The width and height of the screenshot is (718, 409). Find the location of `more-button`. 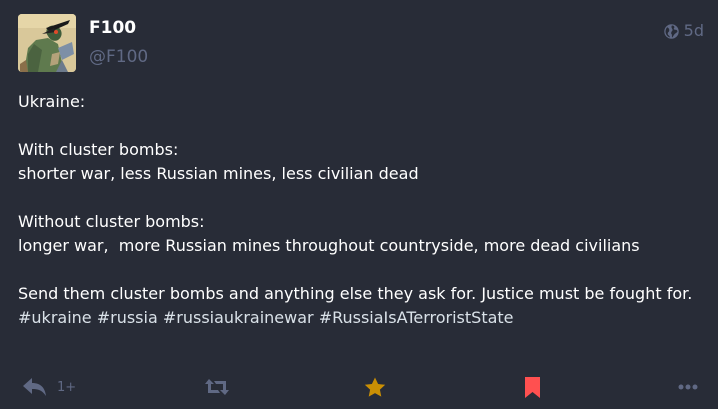

more-button is located at coordinates (688, 387).